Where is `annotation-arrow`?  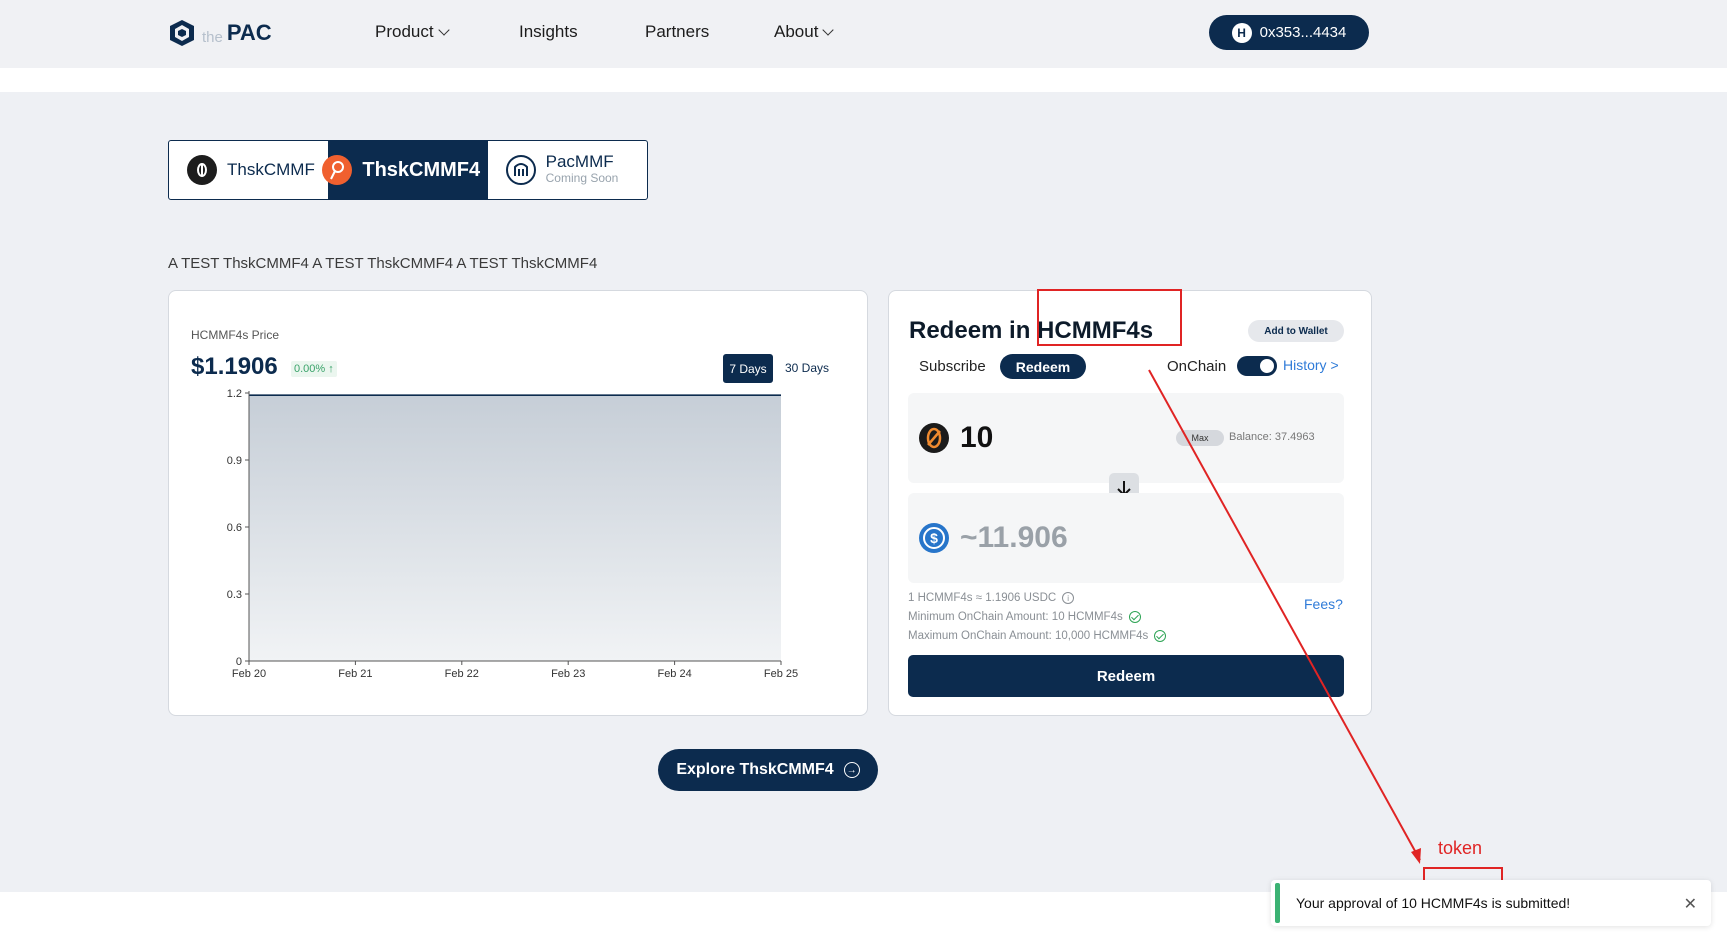
annotation-arrow is located at coordinates (1284, 616).